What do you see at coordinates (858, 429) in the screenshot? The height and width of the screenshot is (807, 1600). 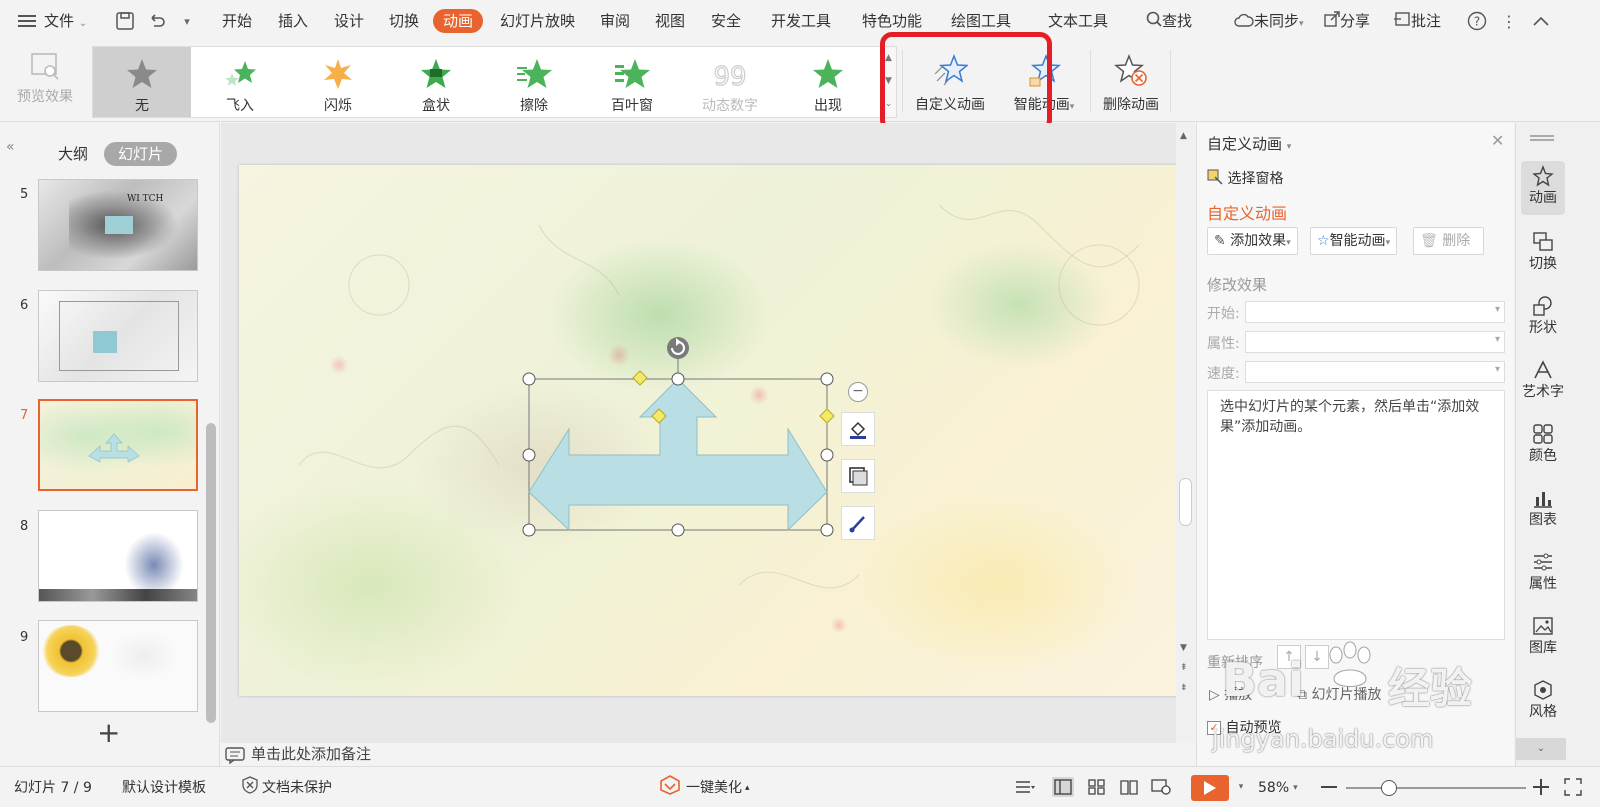 I see `fill-color-tool-icon` at bounding box center [858, 429].